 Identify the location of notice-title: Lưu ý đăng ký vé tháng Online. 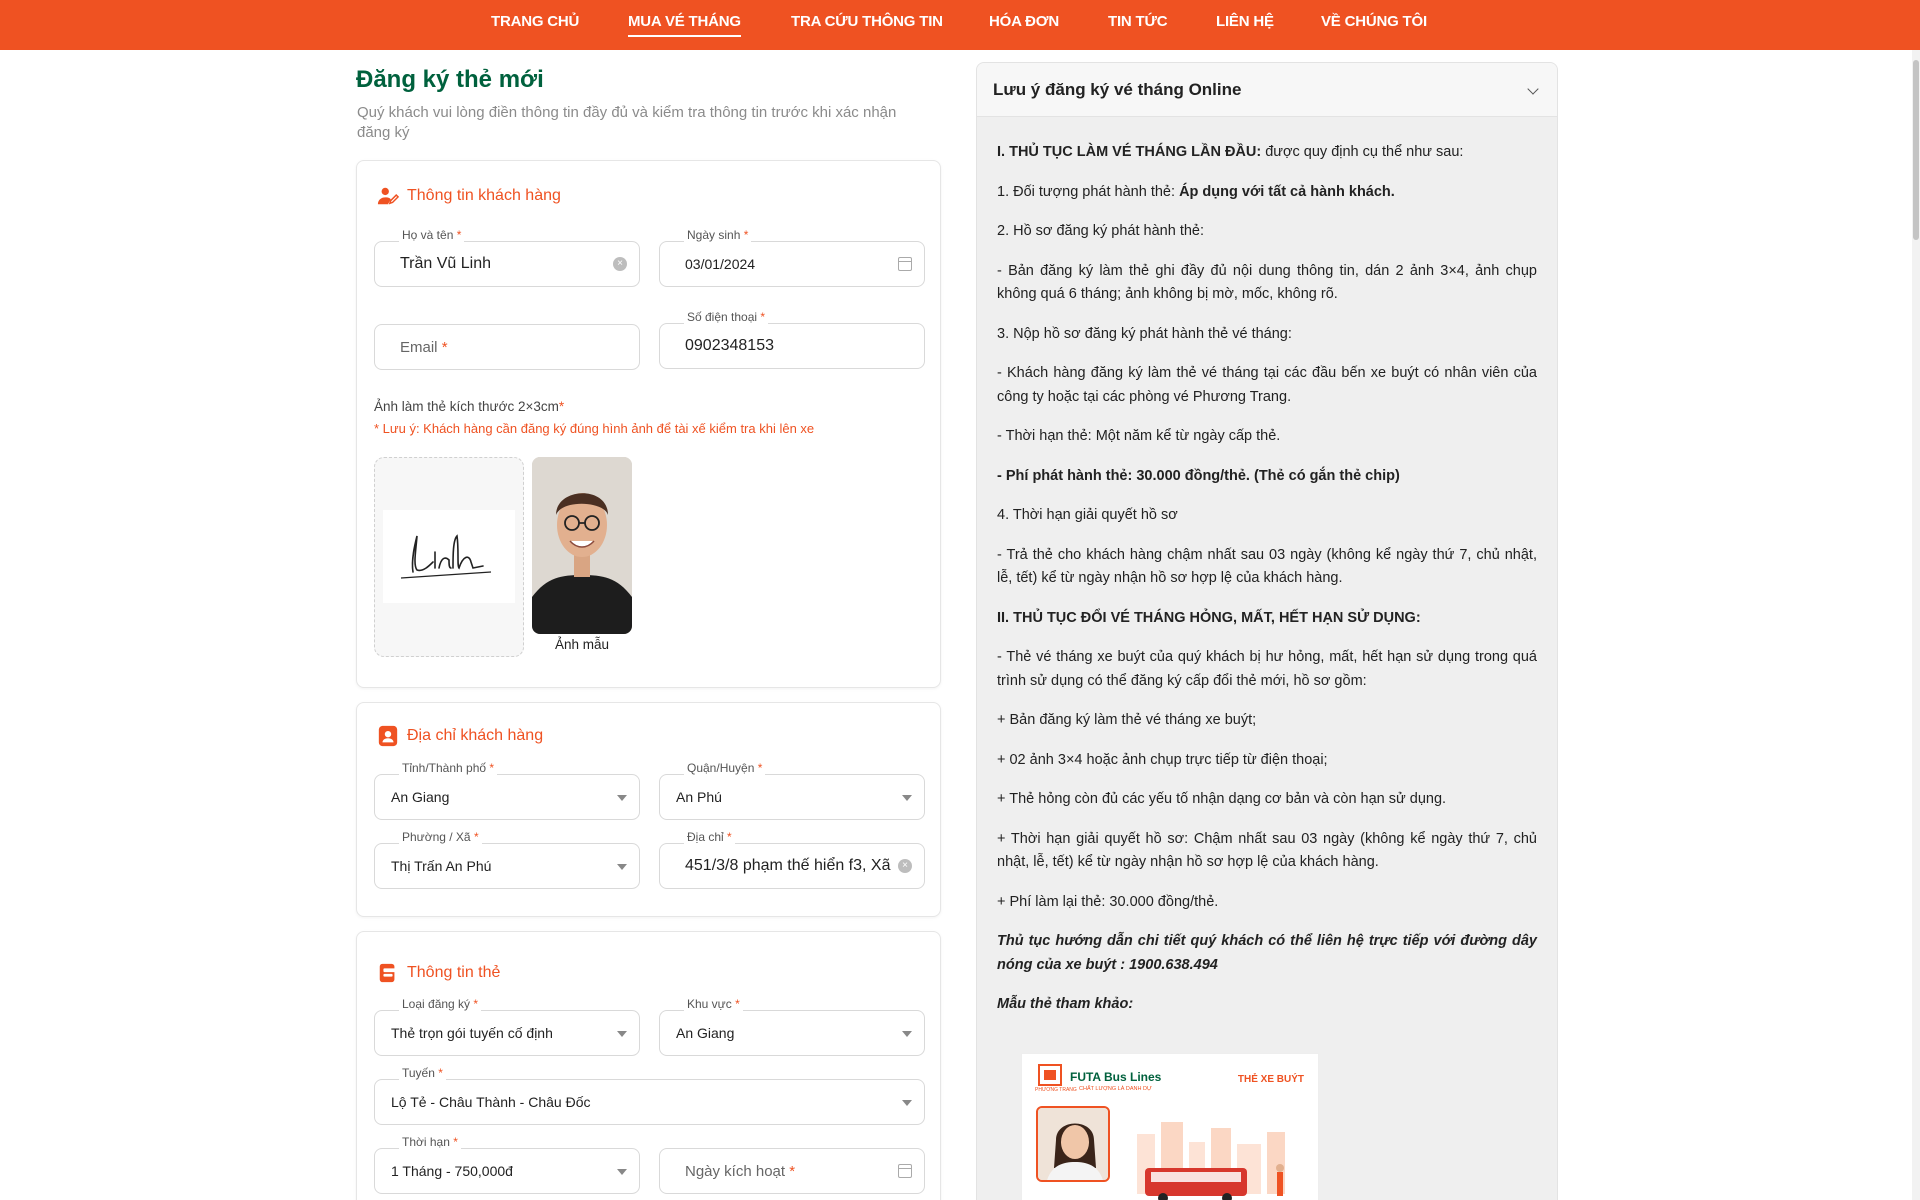
(1117, 89).